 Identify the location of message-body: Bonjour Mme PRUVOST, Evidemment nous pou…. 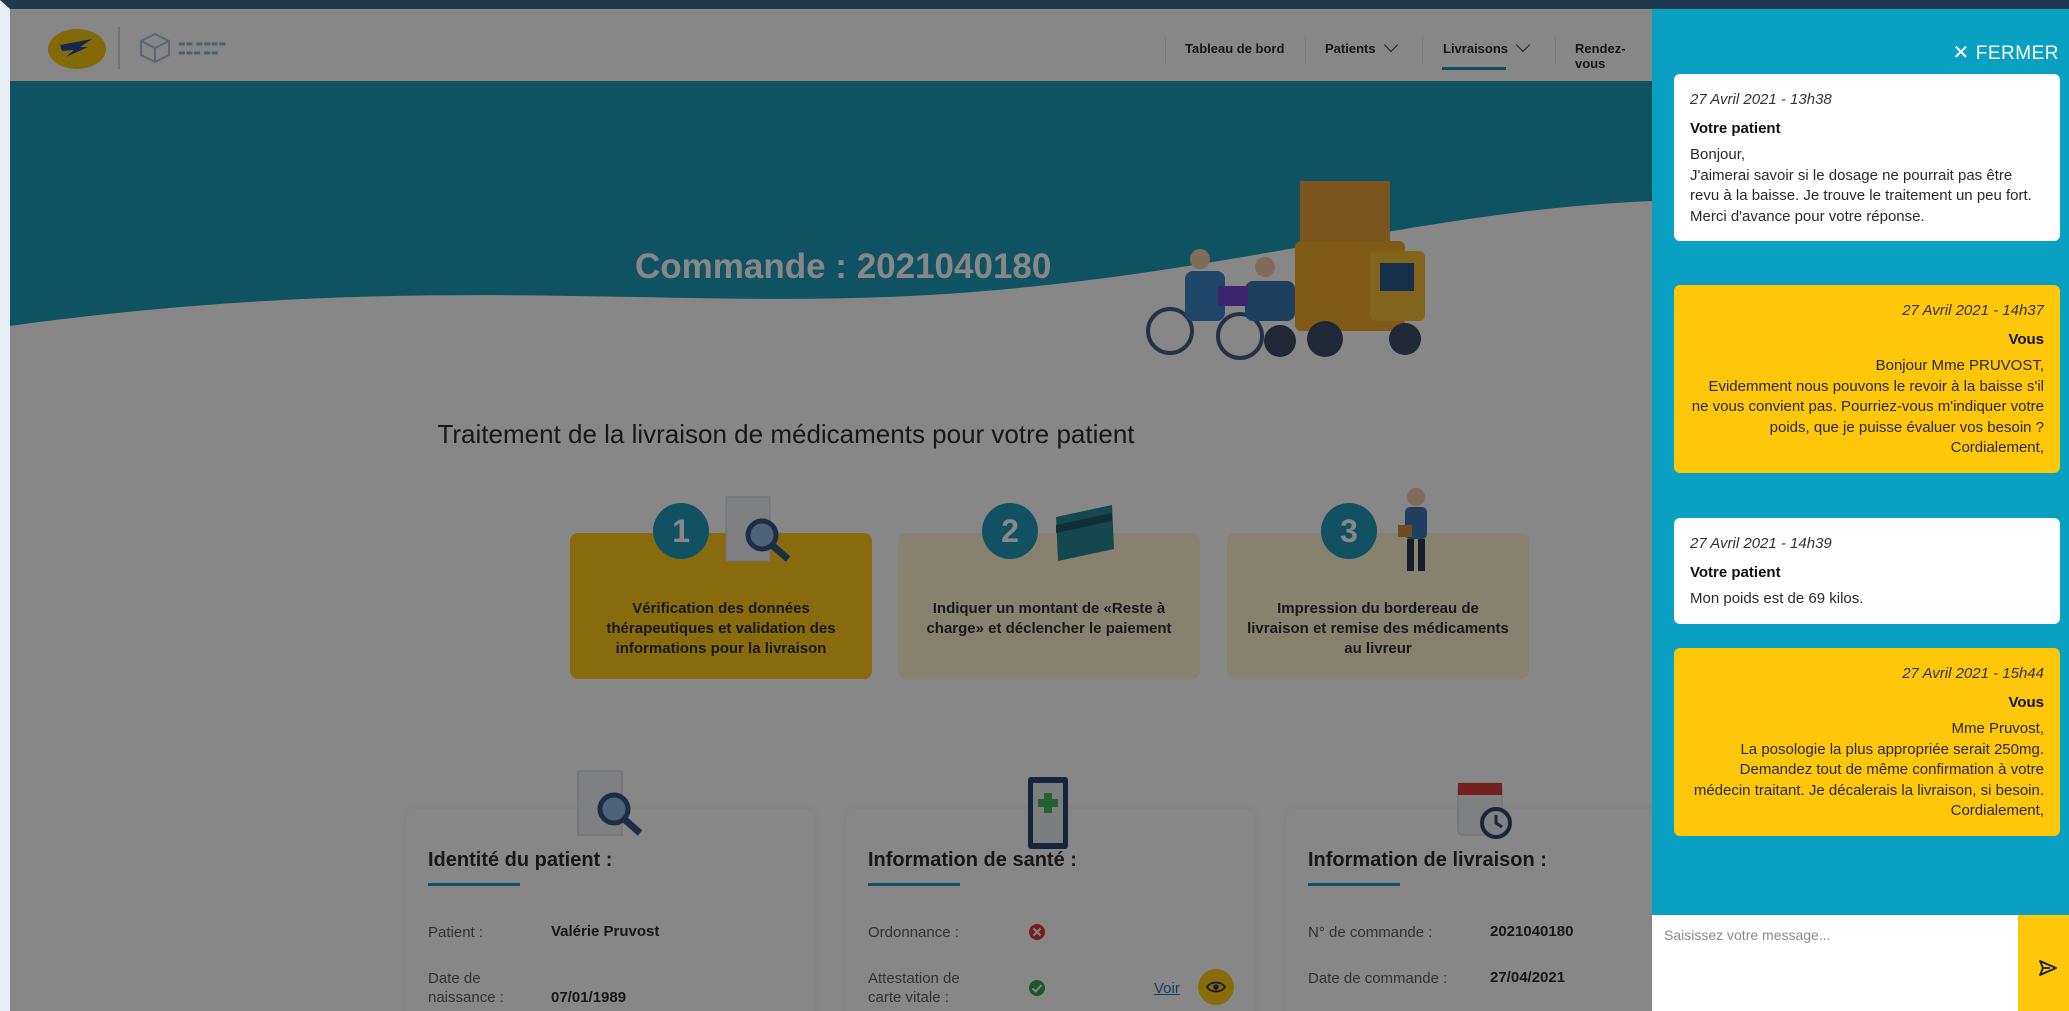
(1867, 406).